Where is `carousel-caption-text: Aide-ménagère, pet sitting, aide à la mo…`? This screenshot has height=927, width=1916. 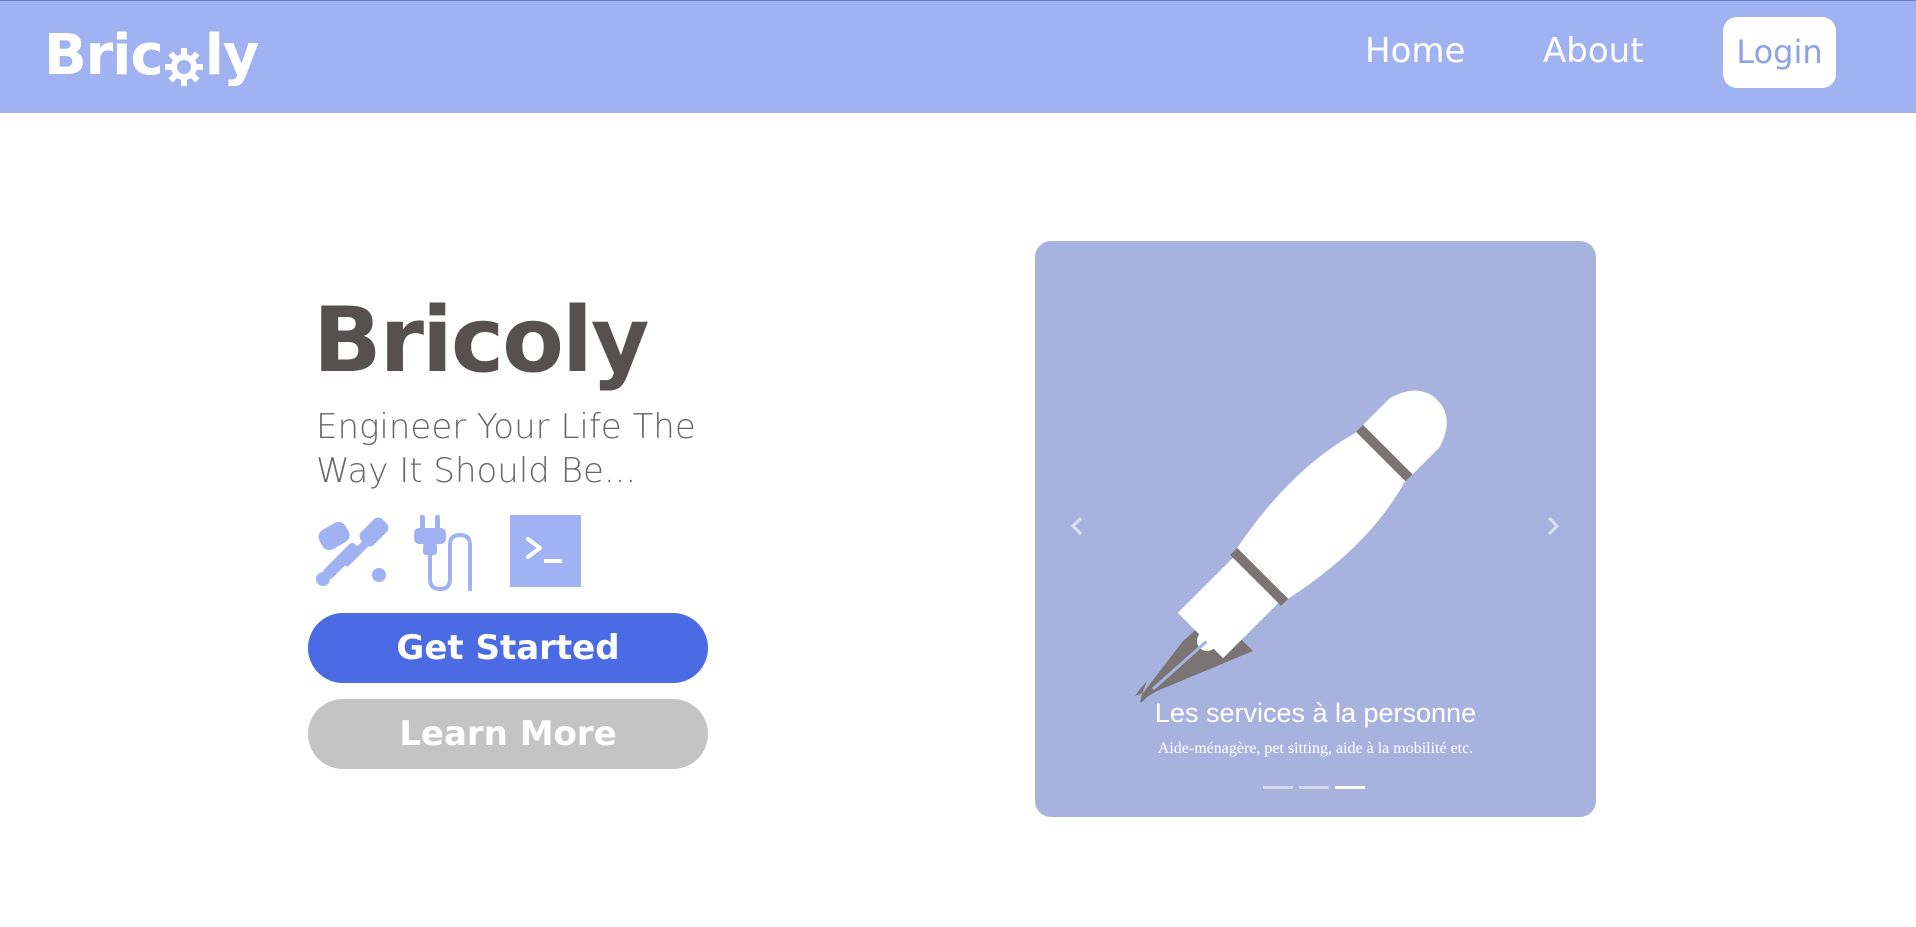 carousel-caption-text: Aide-ménagère, pet sitting, aide à la mo… is located at coordinates (1315, 748).